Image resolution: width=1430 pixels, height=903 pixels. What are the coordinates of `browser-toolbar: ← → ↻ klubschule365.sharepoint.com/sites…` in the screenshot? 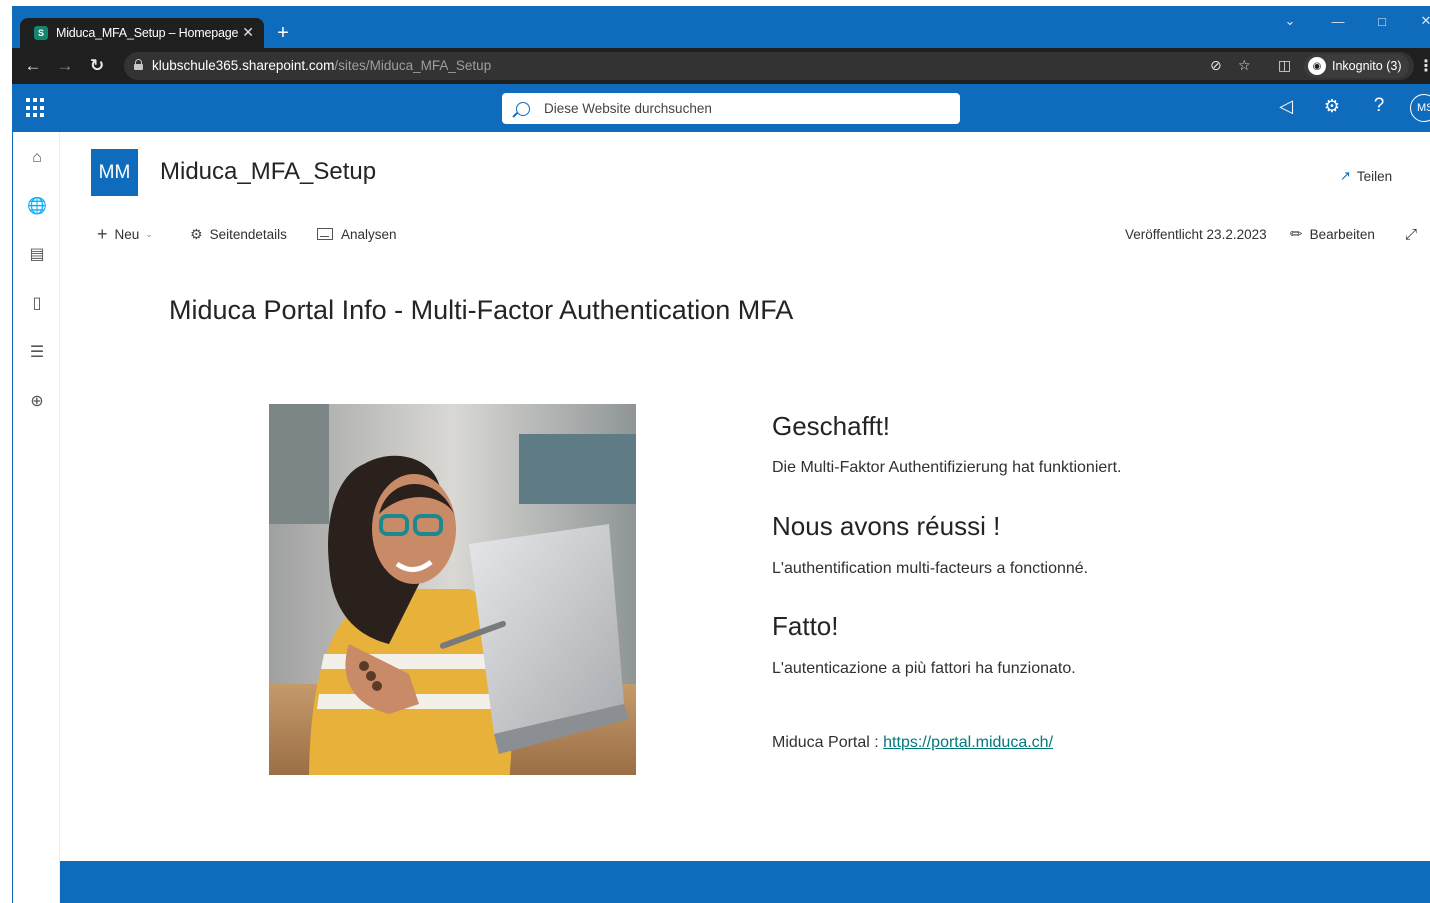 It's located at (721, 66).